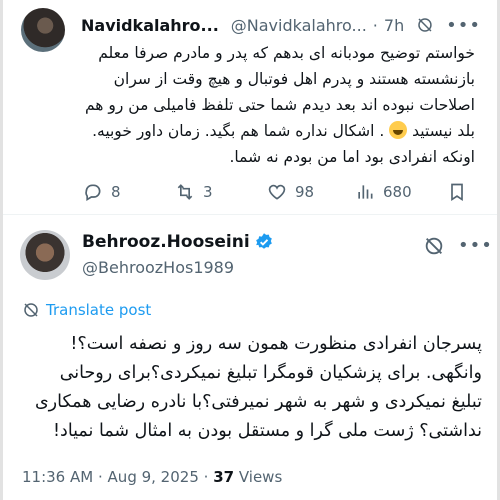 This screenshot has height=500, width=500. I want to click on repost-button: 3, so click(221, 192).